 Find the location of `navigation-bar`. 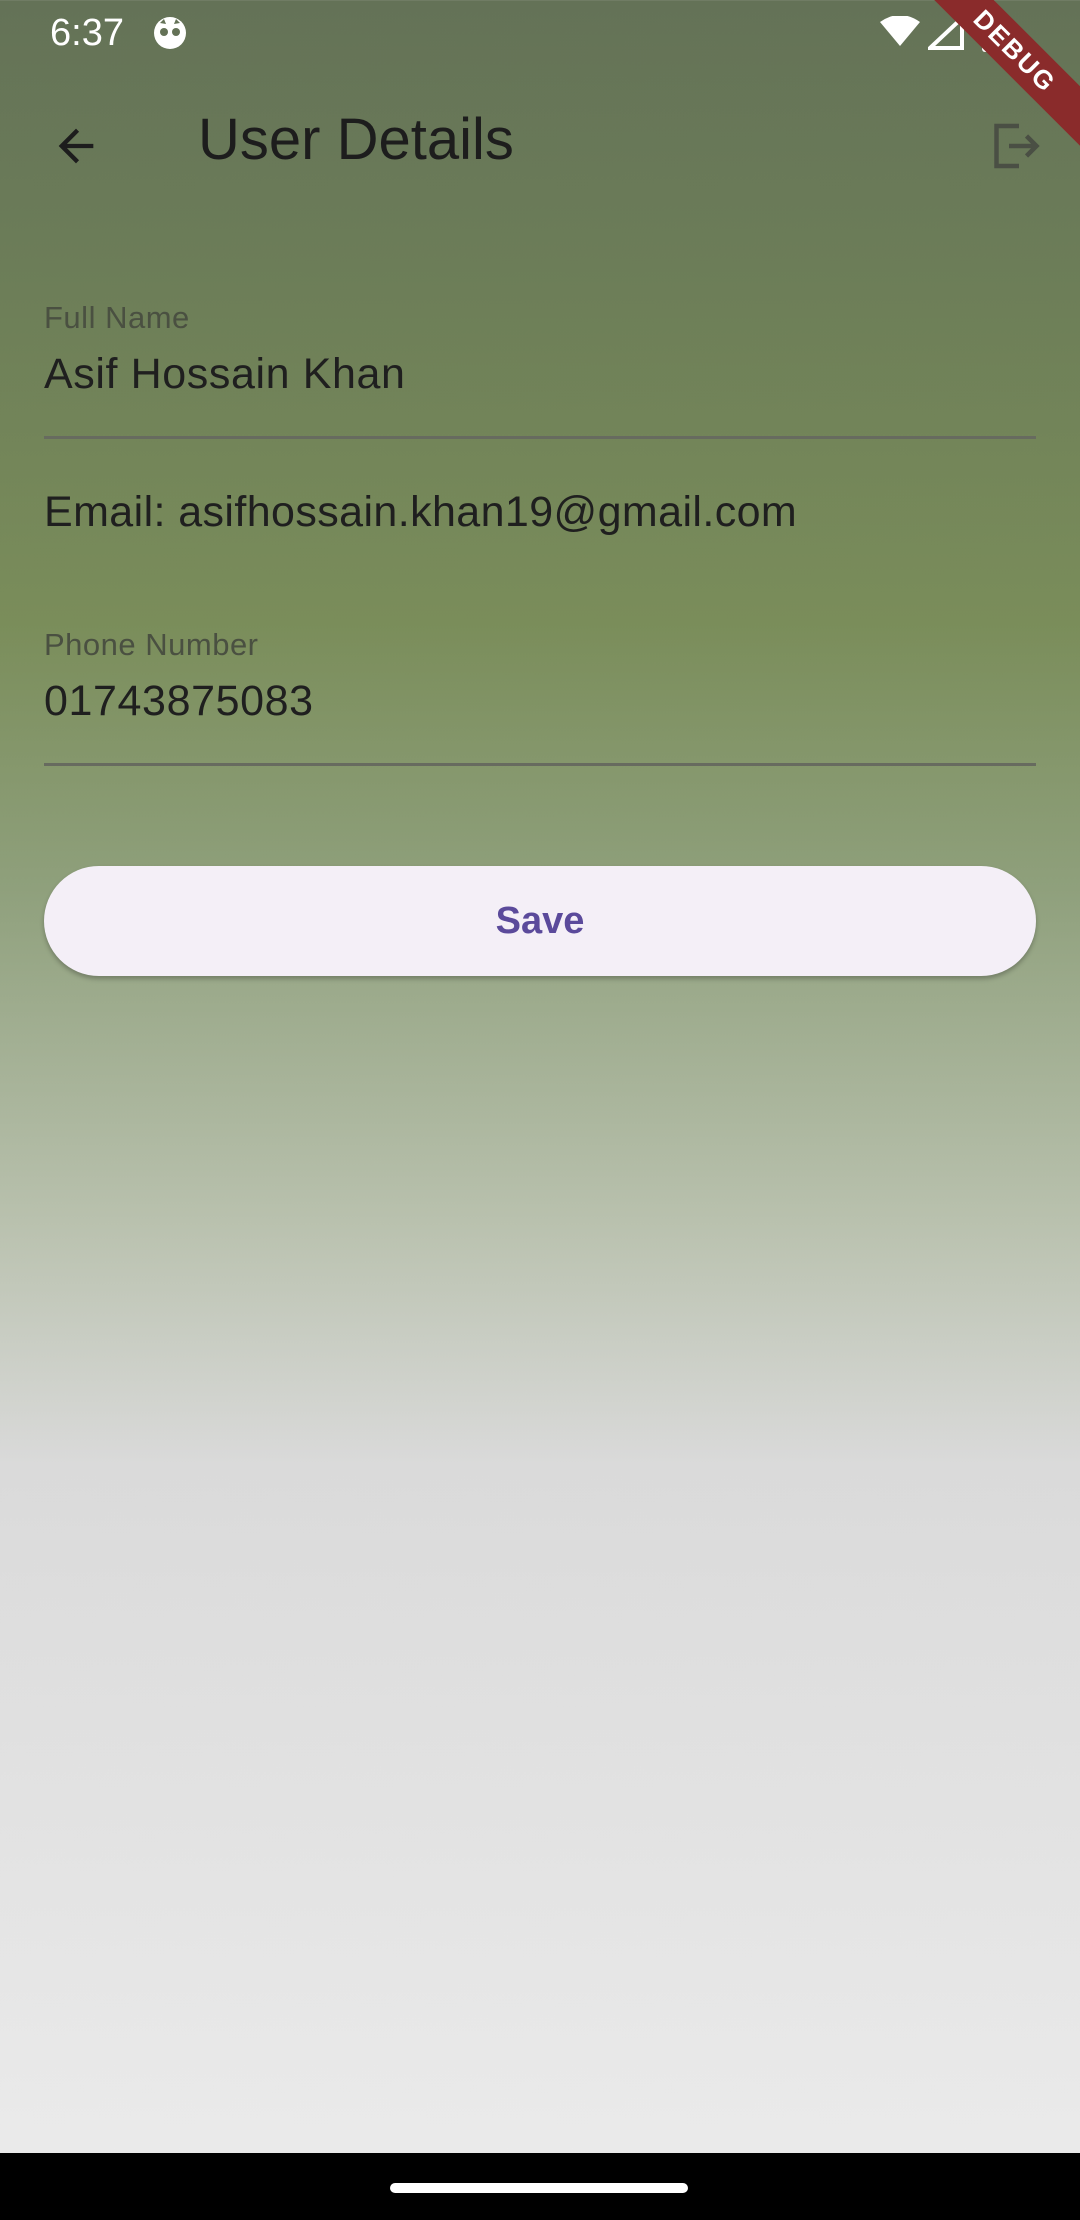

navigation-bar is located at coordinates (540, 2186).